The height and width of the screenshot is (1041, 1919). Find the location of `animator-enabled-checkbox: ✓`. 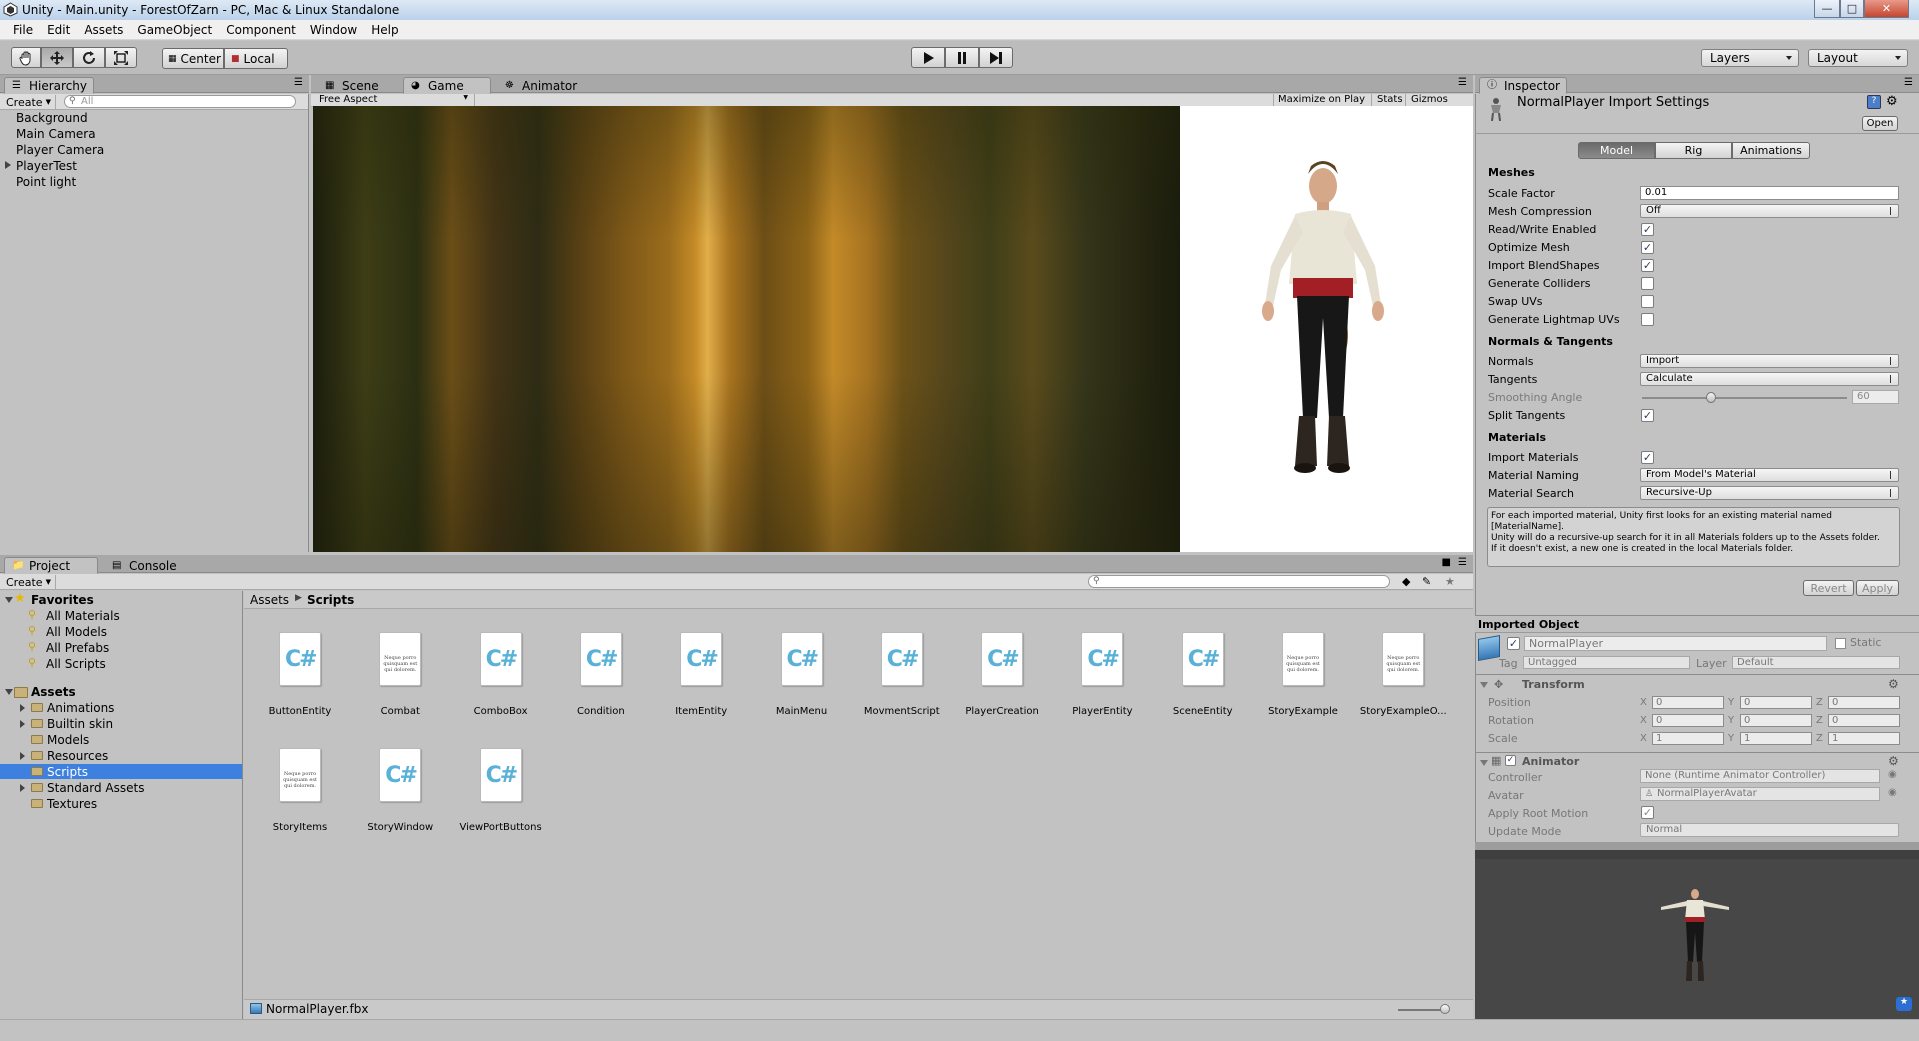

animator-enabled-checkbox: ✓ is located at coordinates (1510, 760).